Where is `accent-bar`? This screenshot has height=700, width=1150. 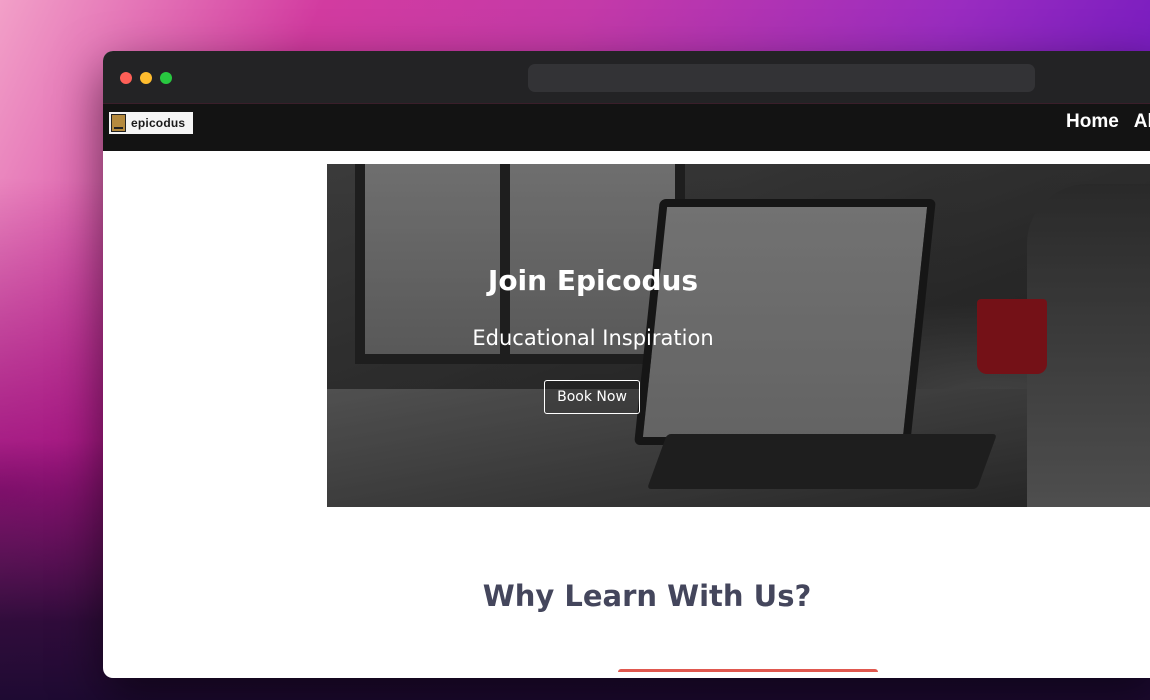 accent-bar is located at coordinates (748, 670).